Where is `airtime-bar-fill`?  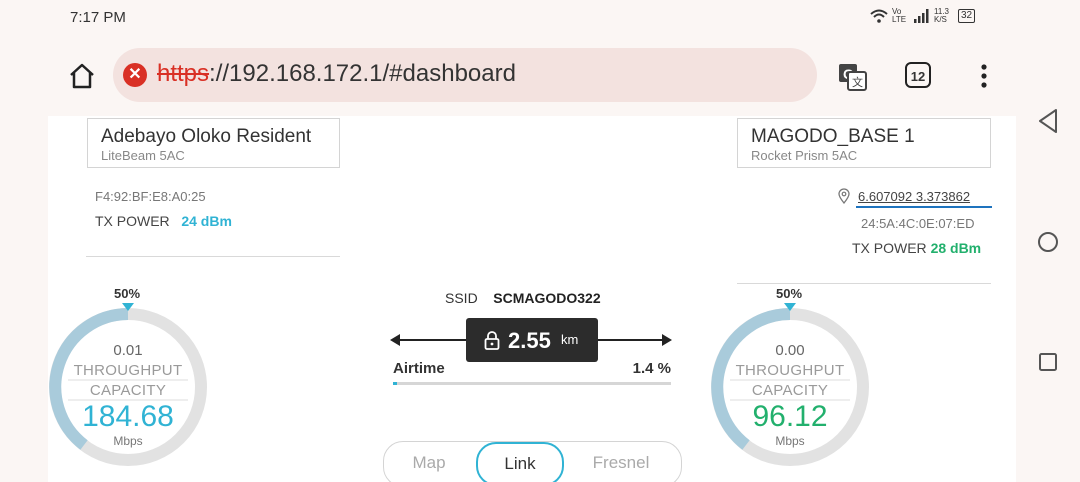
airtime-bar-fill is located at coordinates (395, 383).